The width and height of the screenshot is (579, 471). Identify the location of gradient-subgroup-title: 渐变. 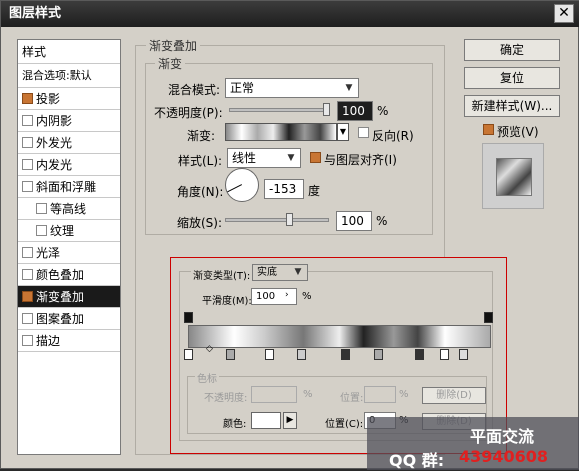
(170, 63).